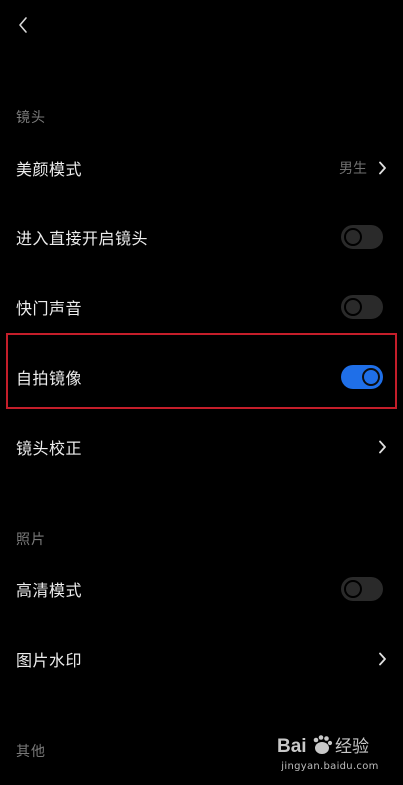 The image size is (403, 785). Describe the element at coordinates (201, 307) in the screenshot. I see `shutter-sound-row: 快门声音` at that location.